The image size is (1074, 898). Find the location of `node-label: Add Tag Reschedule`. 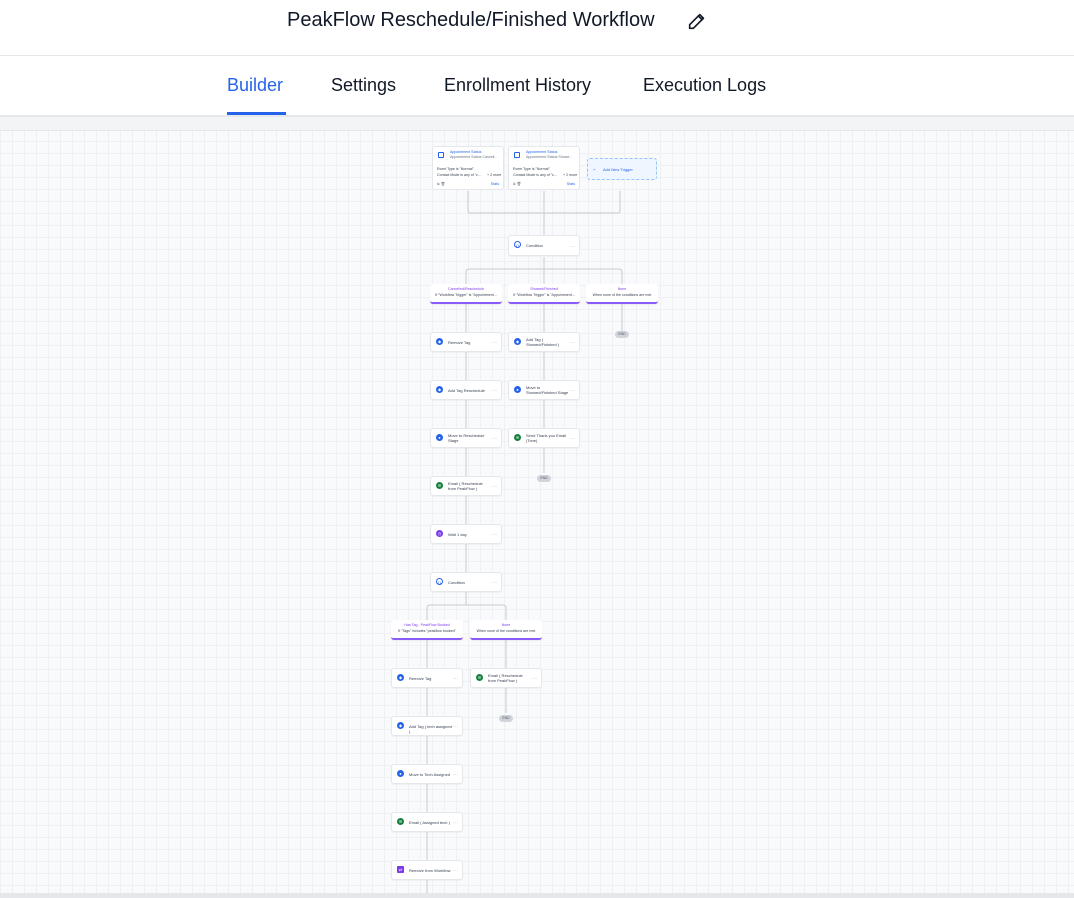

node-label: Add Tag Reschedule is located at coordinates (466, 390).